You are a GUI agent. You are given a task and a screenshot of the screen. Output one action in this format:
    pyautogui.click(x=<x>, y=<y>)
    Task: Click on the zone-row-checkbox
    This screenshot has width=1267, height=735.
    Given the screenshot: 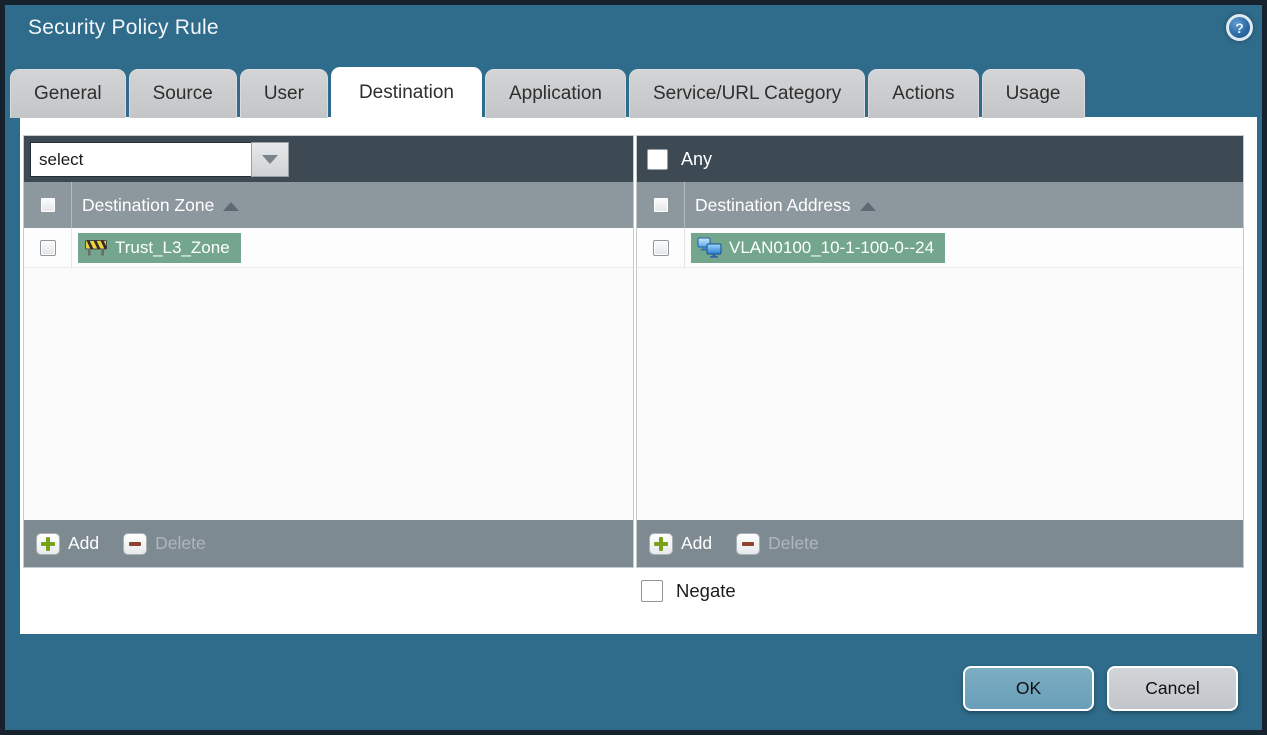 What is the action you would take?
    pyautogui.click(x=47, y=247)
    